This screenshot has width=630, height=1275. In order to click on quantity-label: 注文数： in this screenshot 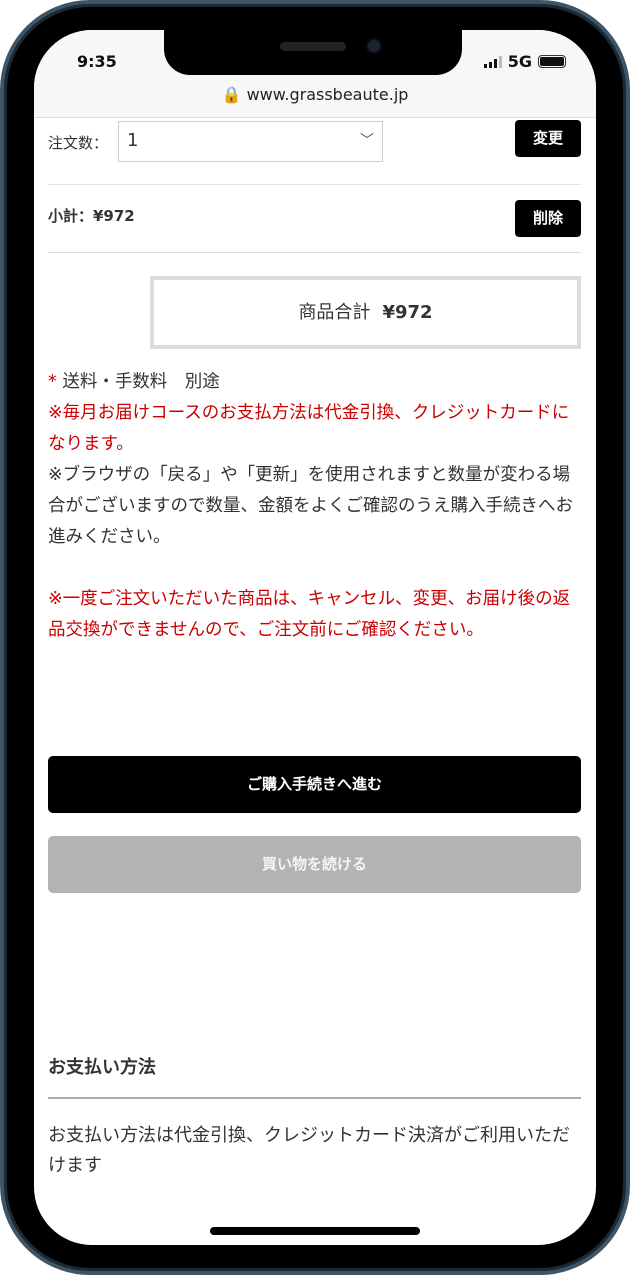, I will do `click(78, 143)`.